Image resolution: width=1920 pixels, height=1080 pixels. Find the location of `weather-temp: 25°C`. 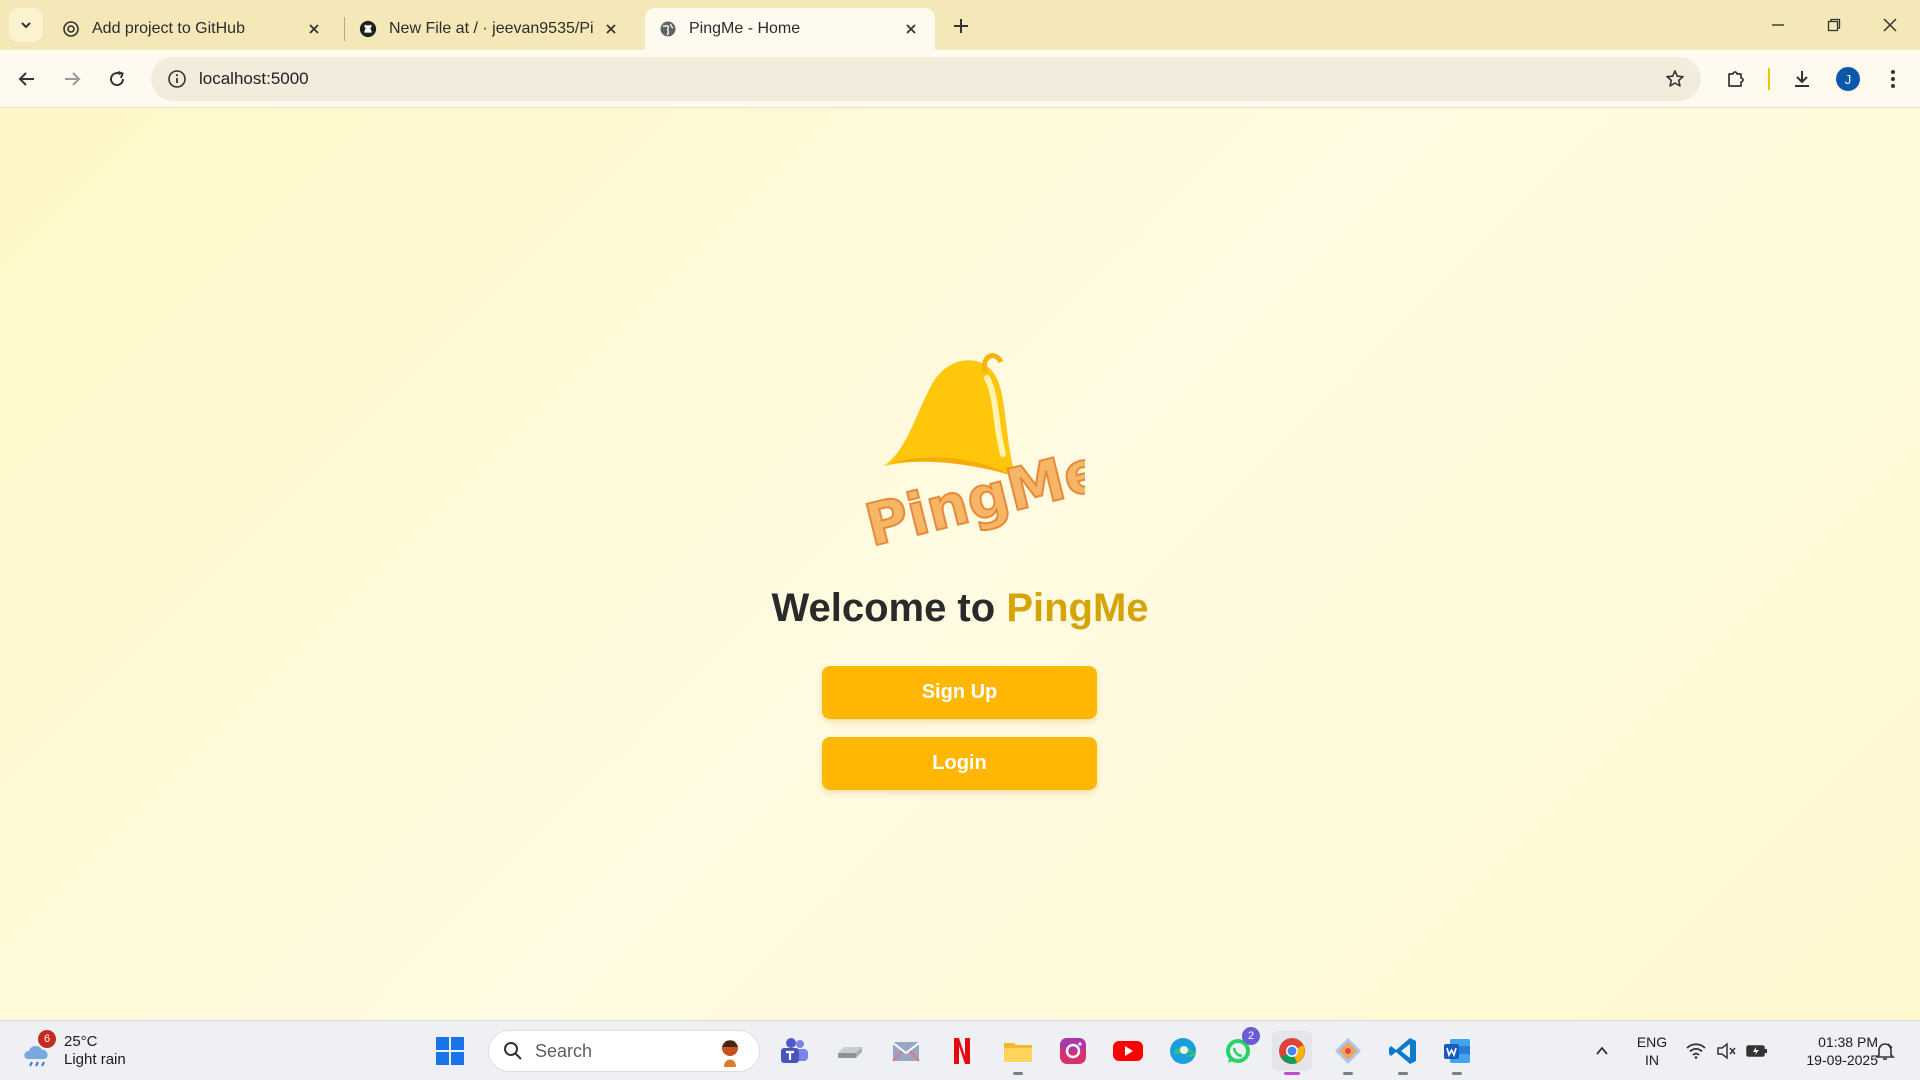

weather-temp: 25°C is located at coordinates (81, 1041).